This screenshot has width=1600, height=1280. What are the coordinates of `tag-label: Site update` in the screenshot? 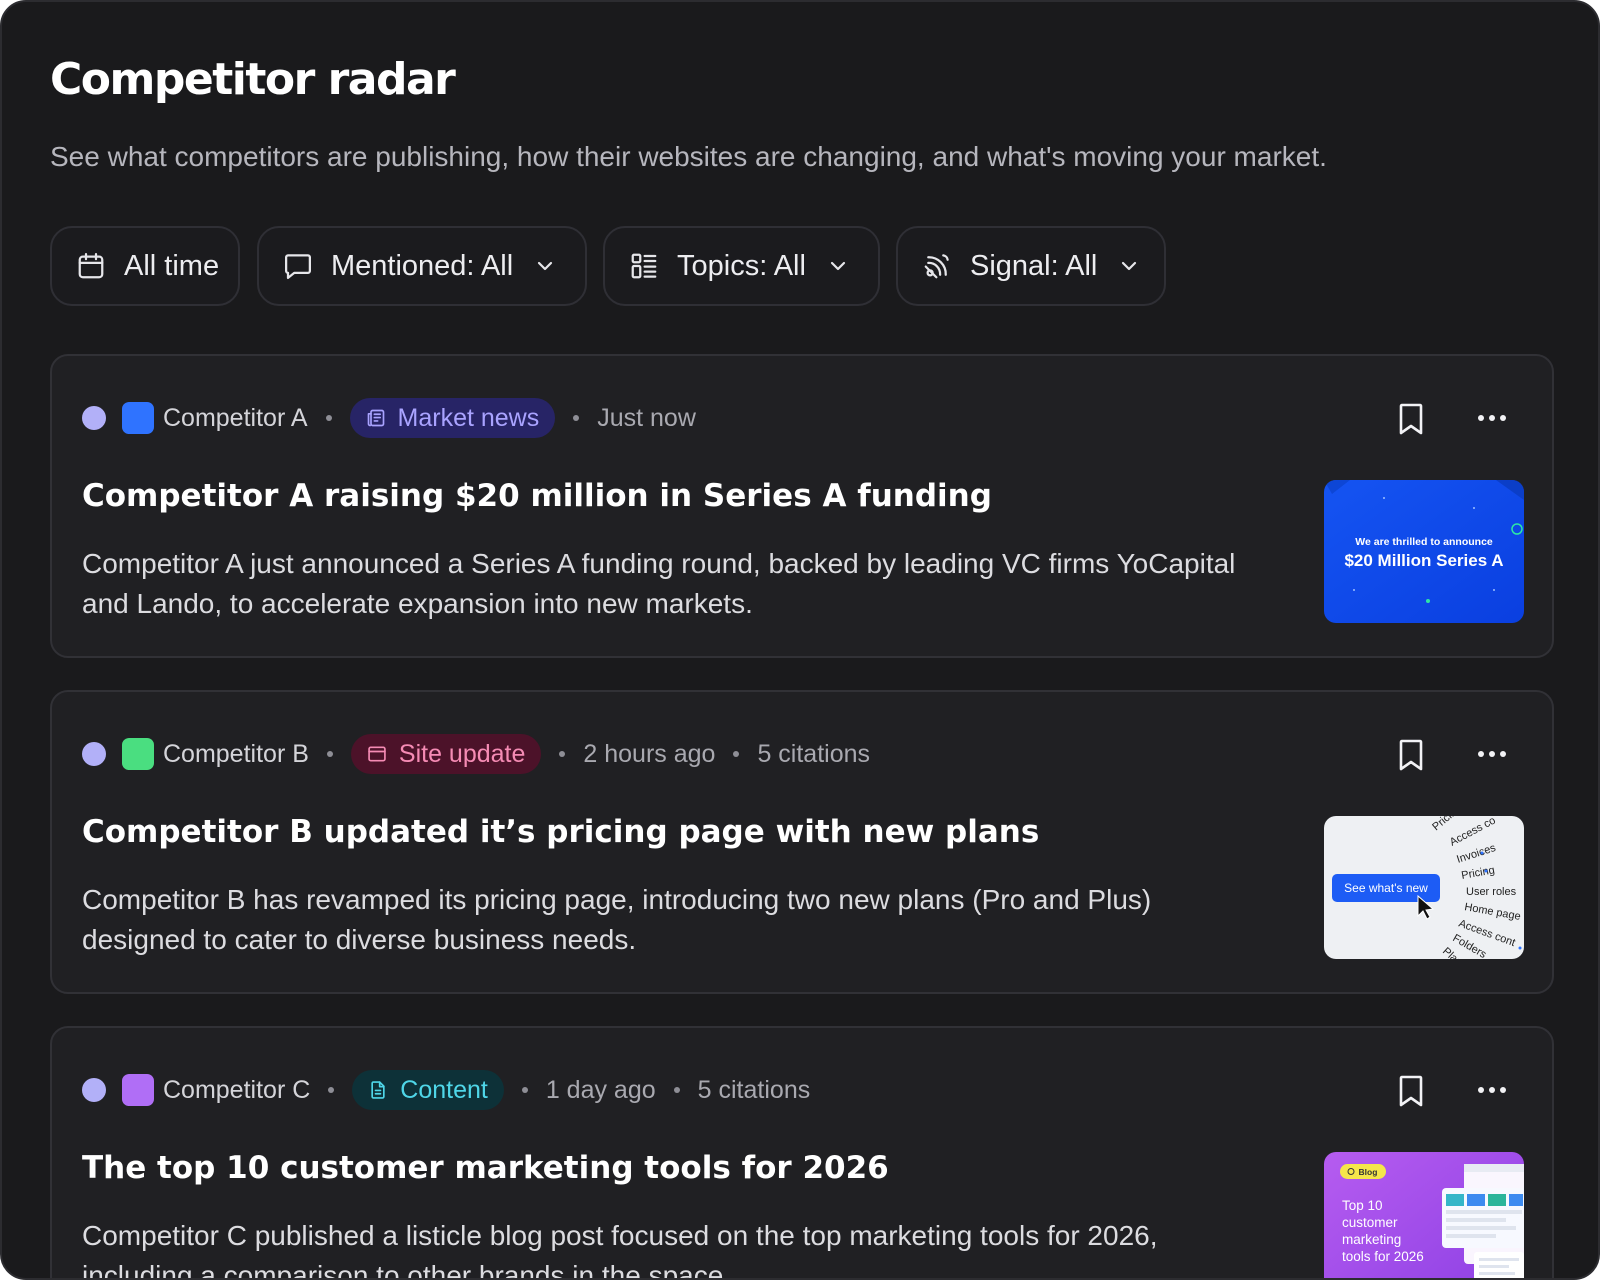 It's located at (462, 753).